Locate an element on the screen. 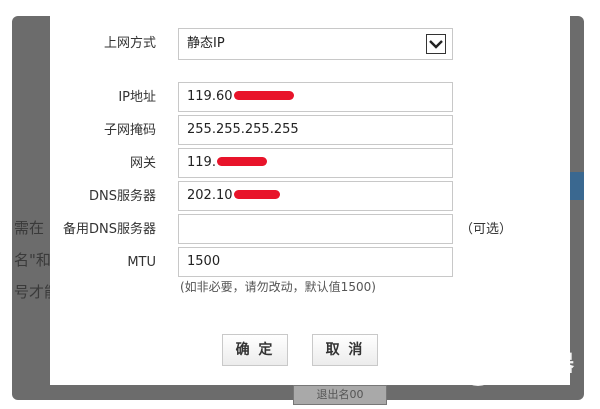 Image resolution: width=600 pixels, height=409 pixels. mtu-value: 1500 is located at coordinates (204, 261).